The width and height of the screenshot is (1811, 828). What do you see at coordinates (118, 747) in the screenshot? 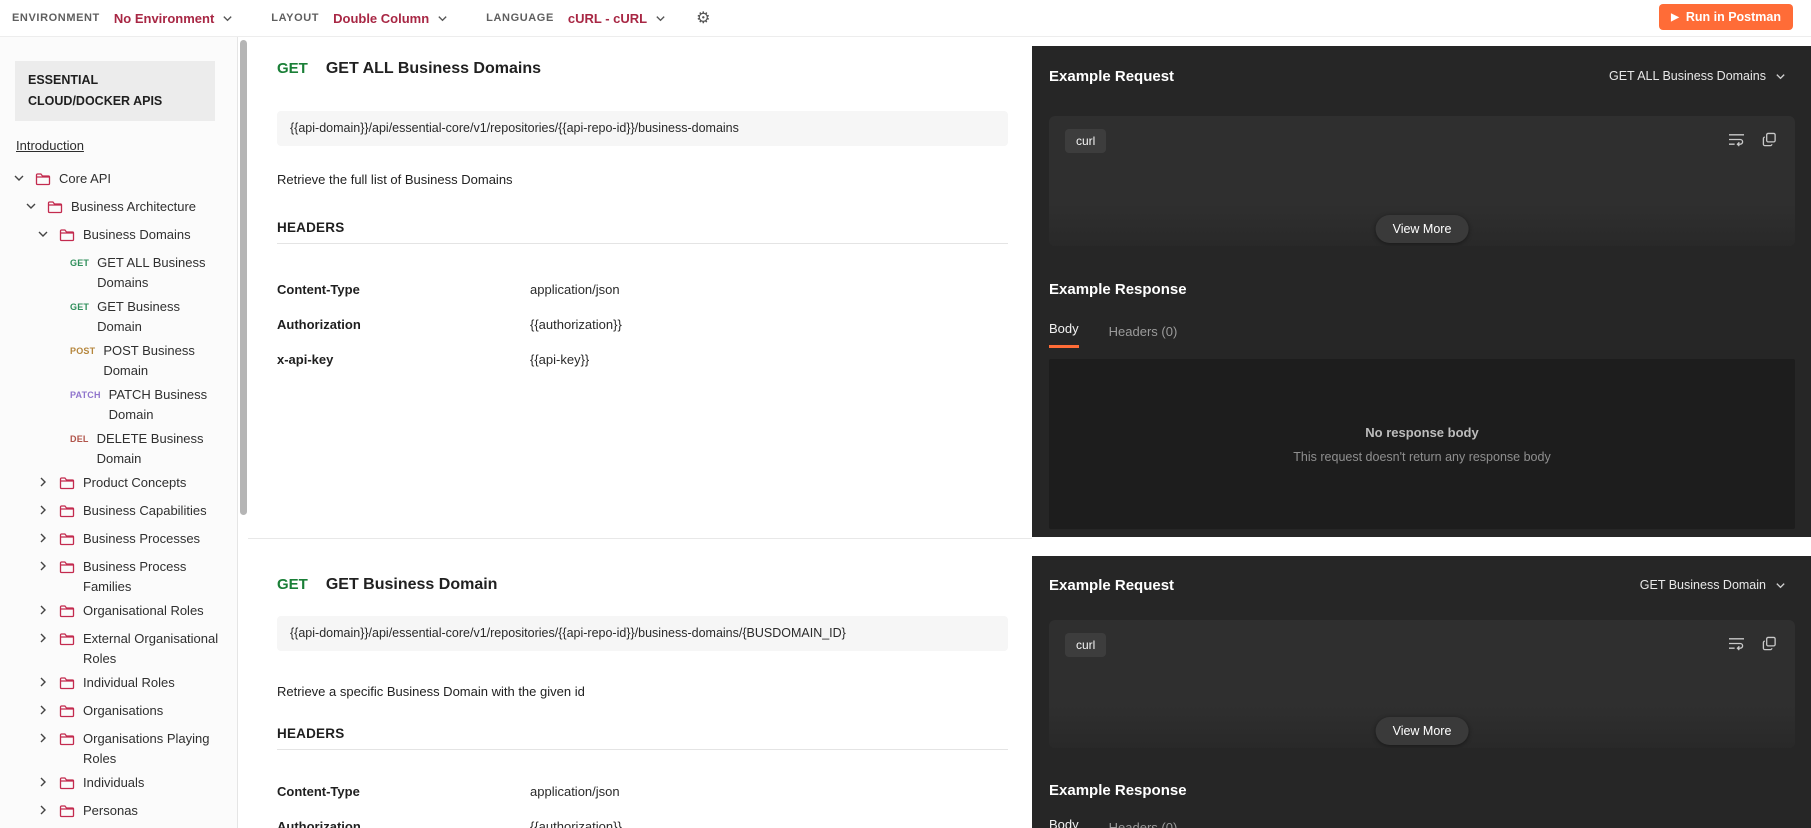
I see `sidebar-item: Organisations Playing Roles` at bounding box center [118, 747].